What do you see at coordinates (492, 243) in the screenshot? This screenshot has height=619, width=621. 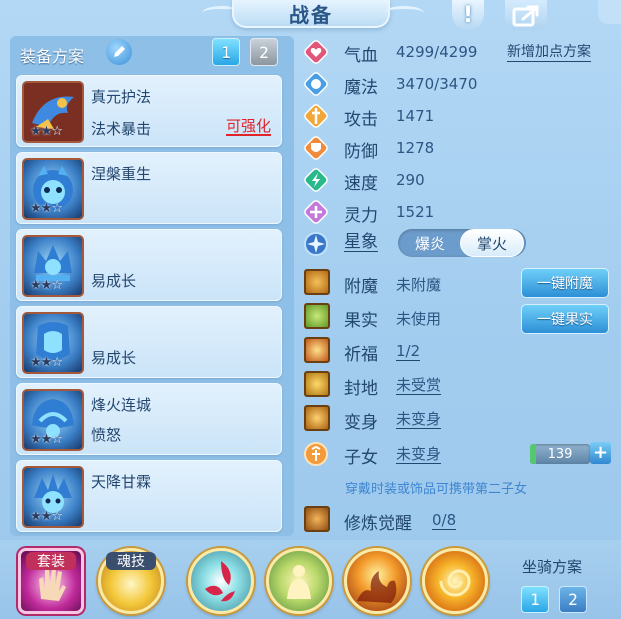 I see `xingxiang-option-zhanghuo: 掌火` at bounding box center [492, 243].